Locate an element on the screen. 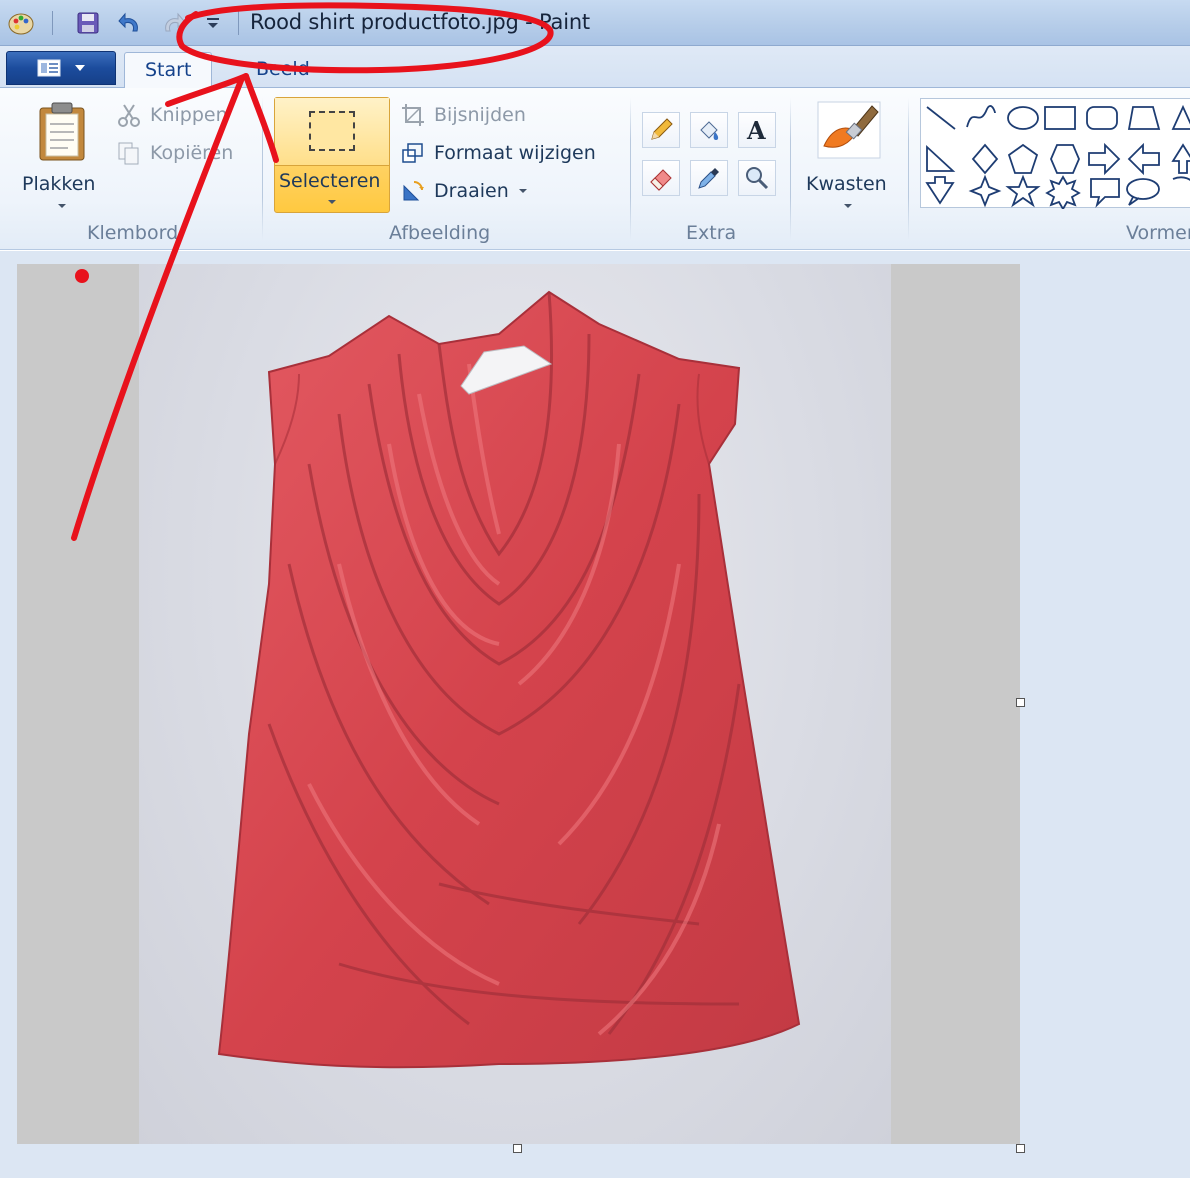  image-group-label: Afbeelding is located at coordinates (440, 233).